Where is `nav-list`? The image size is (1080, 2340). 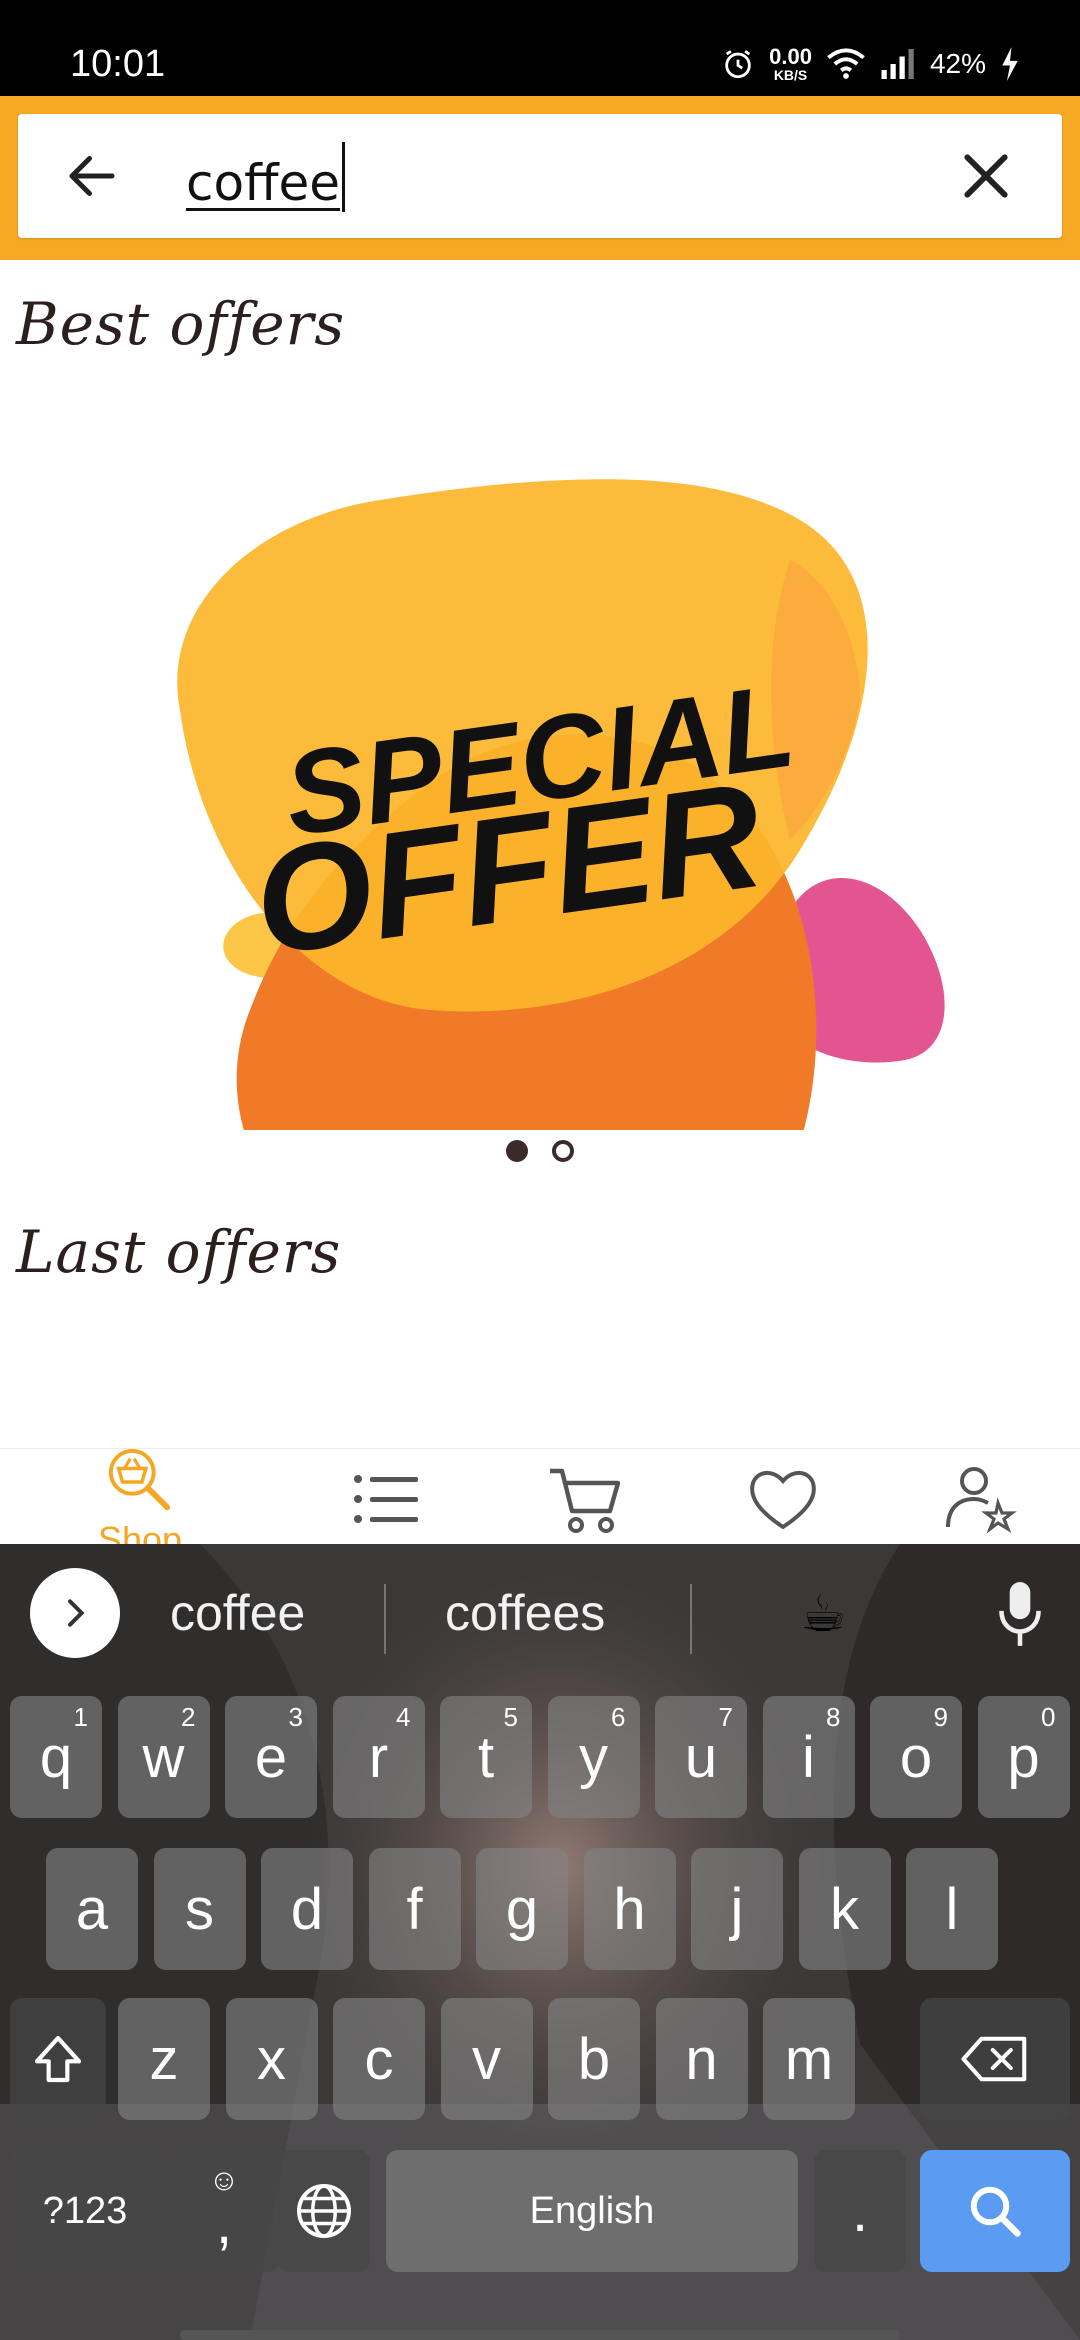
nav-list is located at coordinates (386, 1497).